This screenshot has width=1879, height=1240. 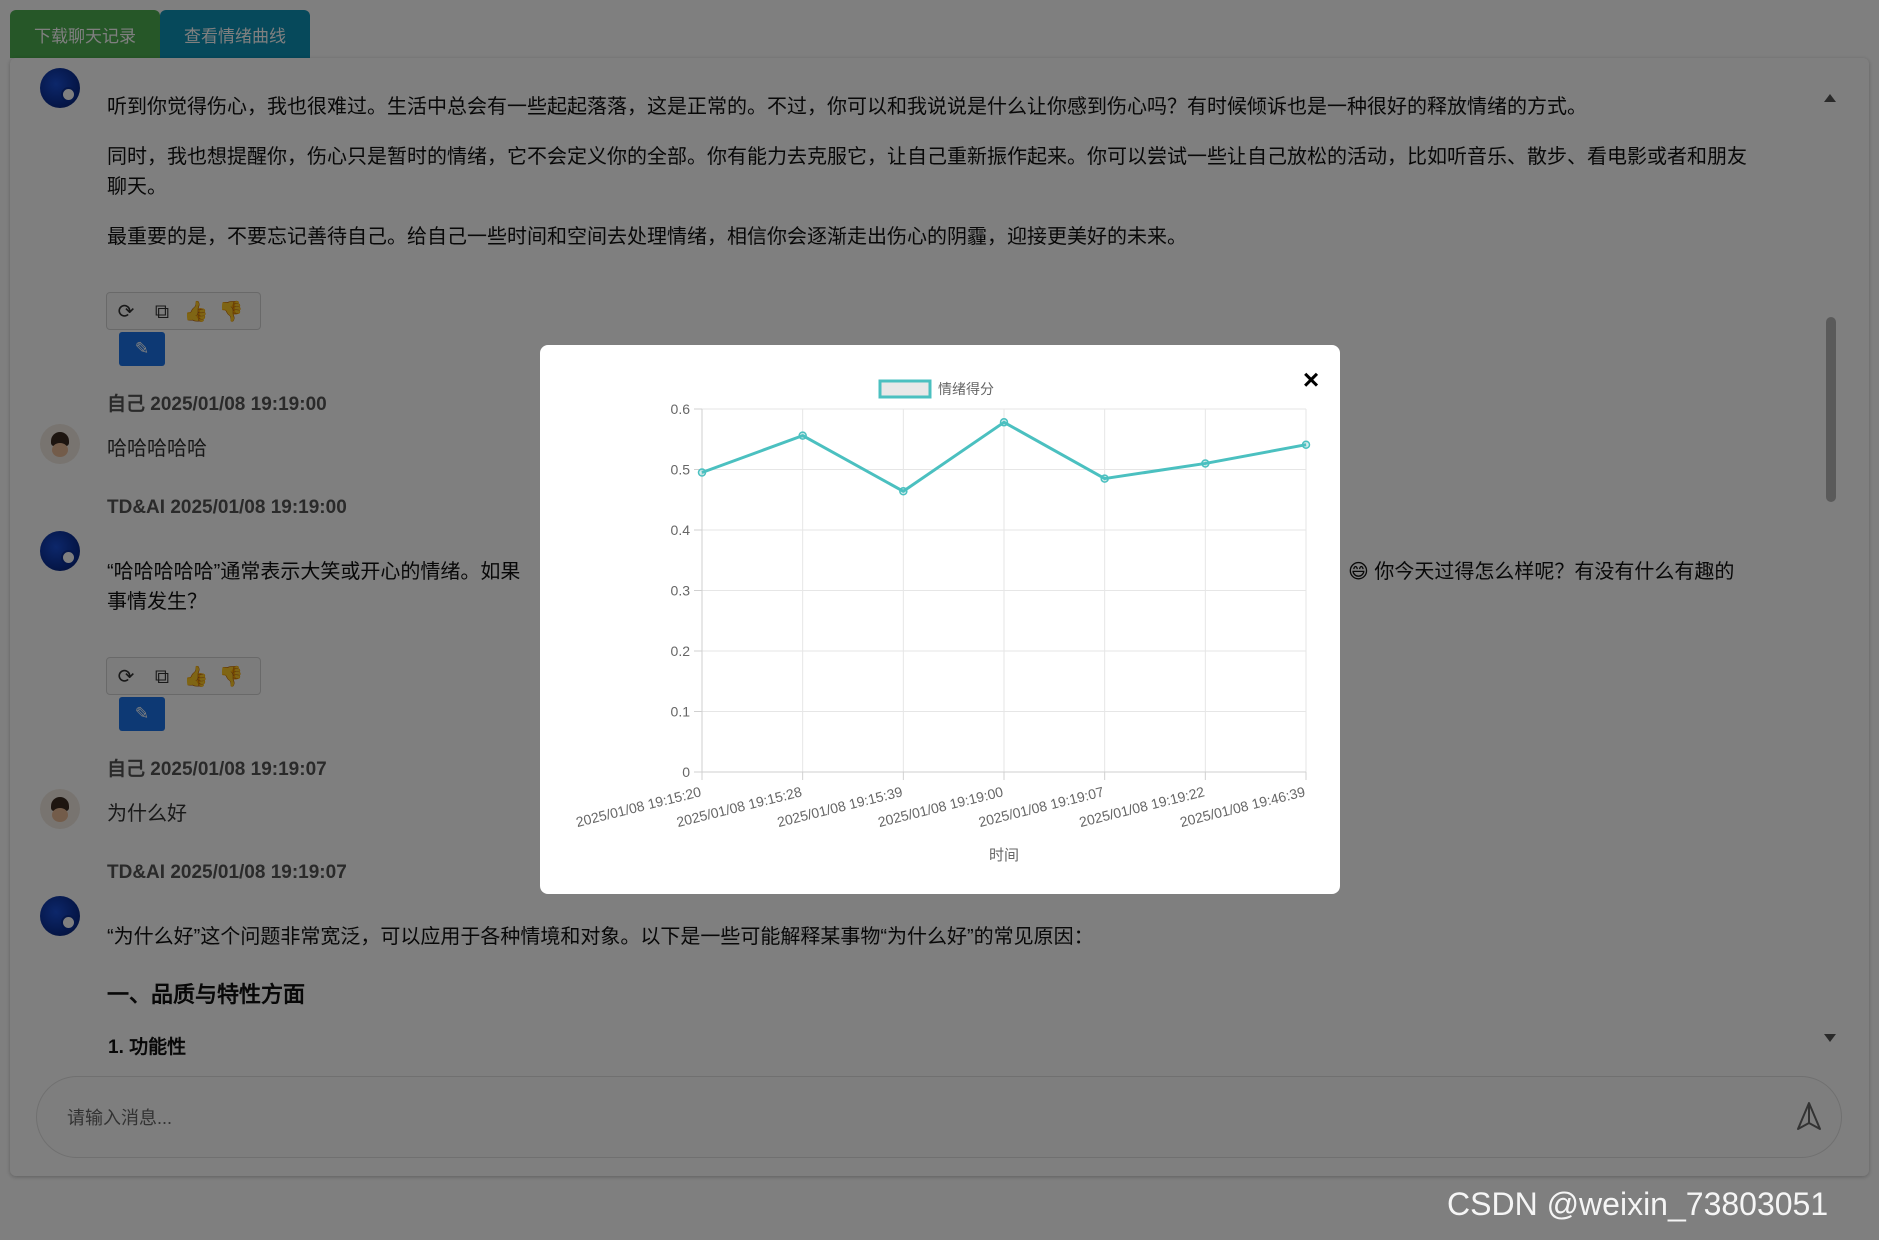 What do you see at coordinates (681, 470) in the screenshot?
I see `y-tick-label: 0.5` at bounding box center [681, 470].